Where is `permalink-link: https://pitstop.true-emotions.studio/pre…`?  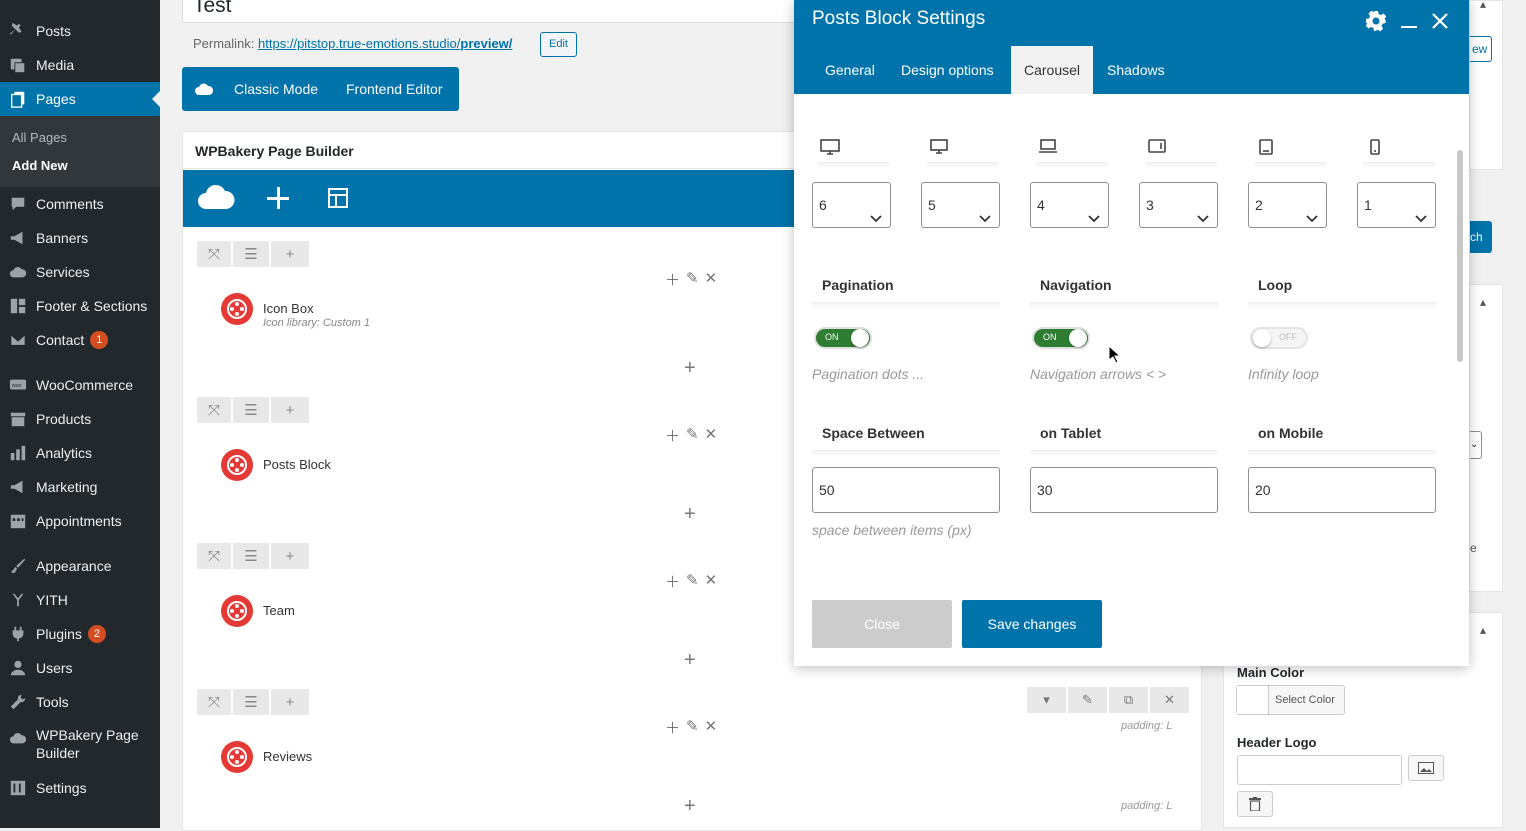
permalink-link: https://pitstop.true-emotions.studio/pre… is located at coordinates (385, 43).